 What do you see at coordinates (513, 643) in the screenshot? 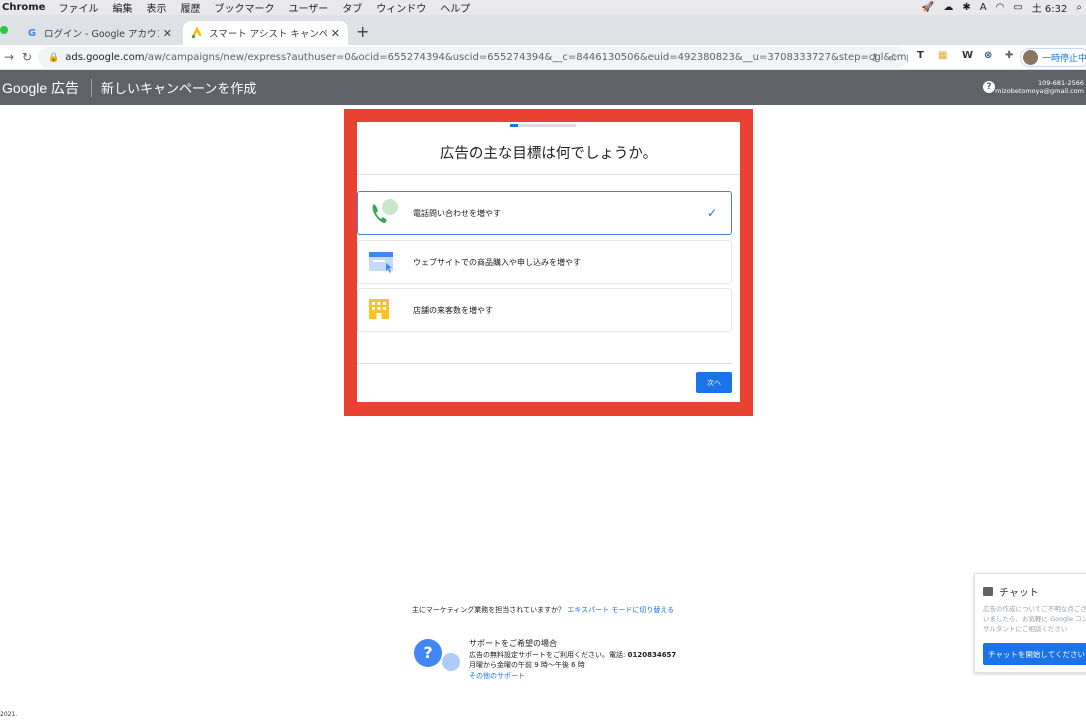
I see `support-heading: サポートをご希望の場合` at bounding box center [513, 643].